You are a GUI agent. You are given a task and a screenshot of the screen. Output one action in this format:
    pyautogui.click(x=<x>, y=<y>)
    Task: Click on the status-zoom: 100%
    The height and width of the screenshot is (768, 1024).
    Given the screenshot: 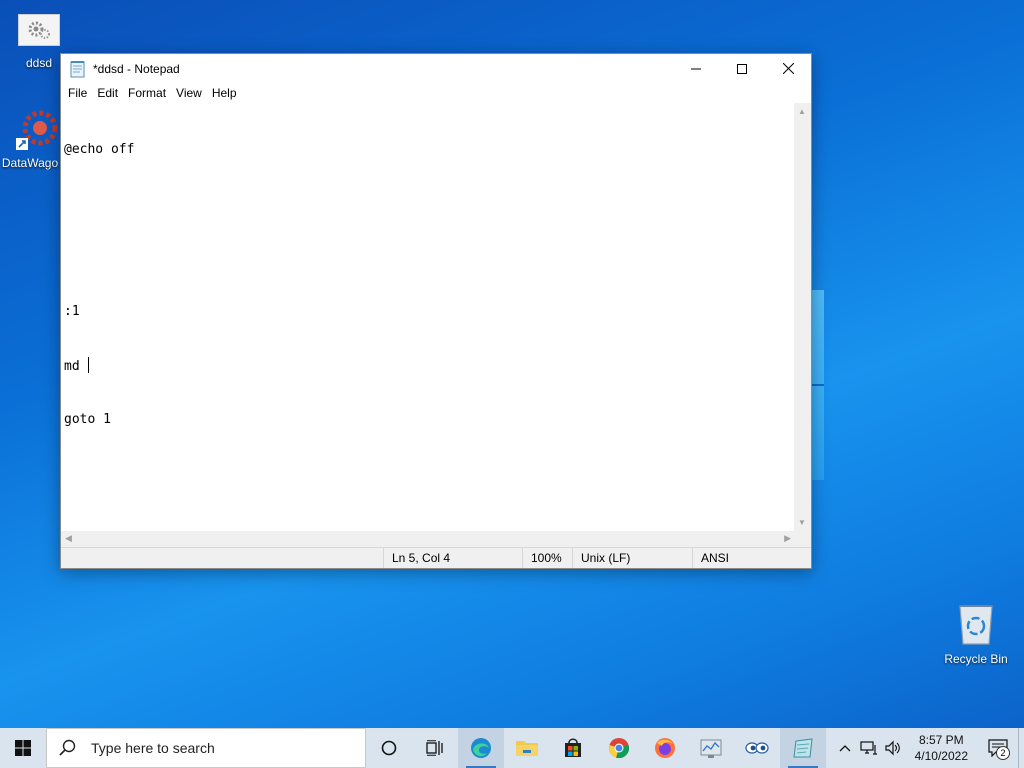 What is the action you would take?
    pyautogui.click(x=547, y=558)
    